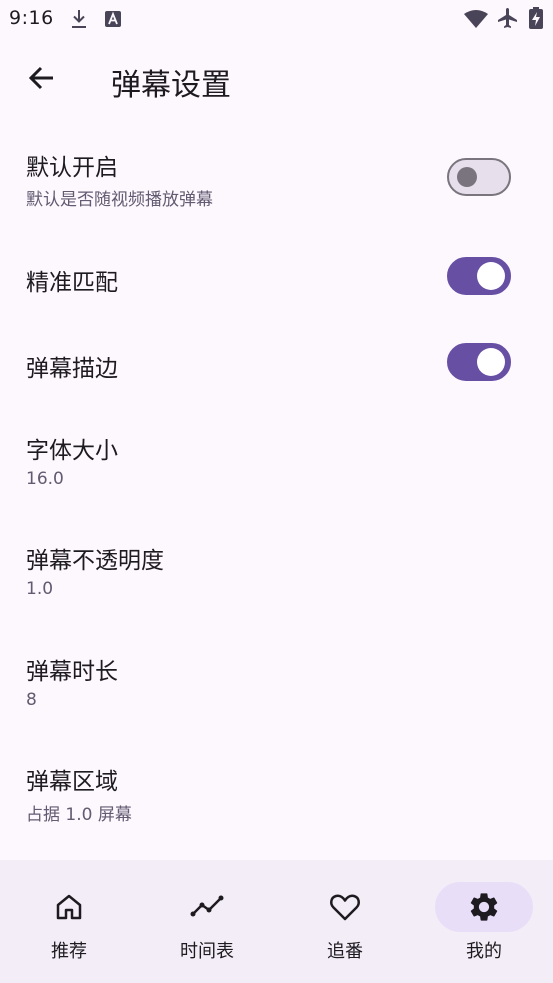  What do you see at coordinates (276, 464) in the screenshot?
I see `setting-font-size: 字体大小 16.0` at bounding box center [276, 464].